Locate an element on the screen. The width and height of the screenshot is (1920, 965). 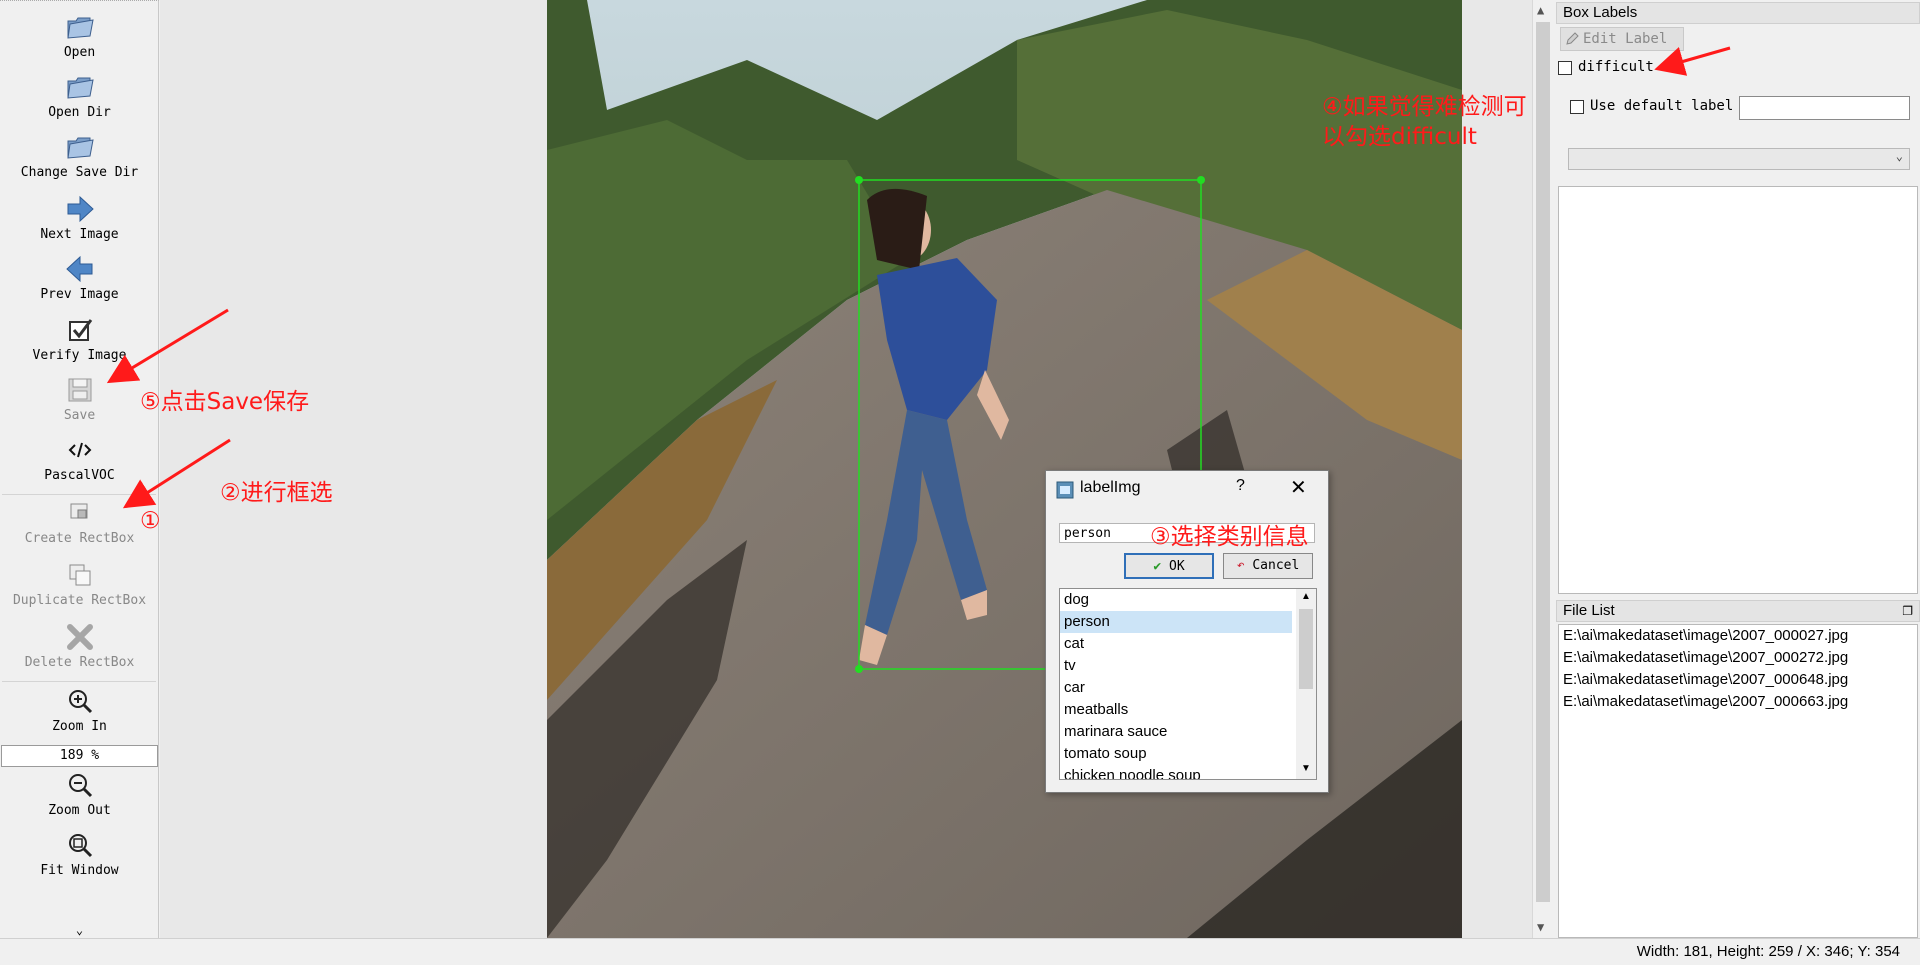
annotation-step4-line2: 以勾选difficult is located at coordinates (1399, 137).